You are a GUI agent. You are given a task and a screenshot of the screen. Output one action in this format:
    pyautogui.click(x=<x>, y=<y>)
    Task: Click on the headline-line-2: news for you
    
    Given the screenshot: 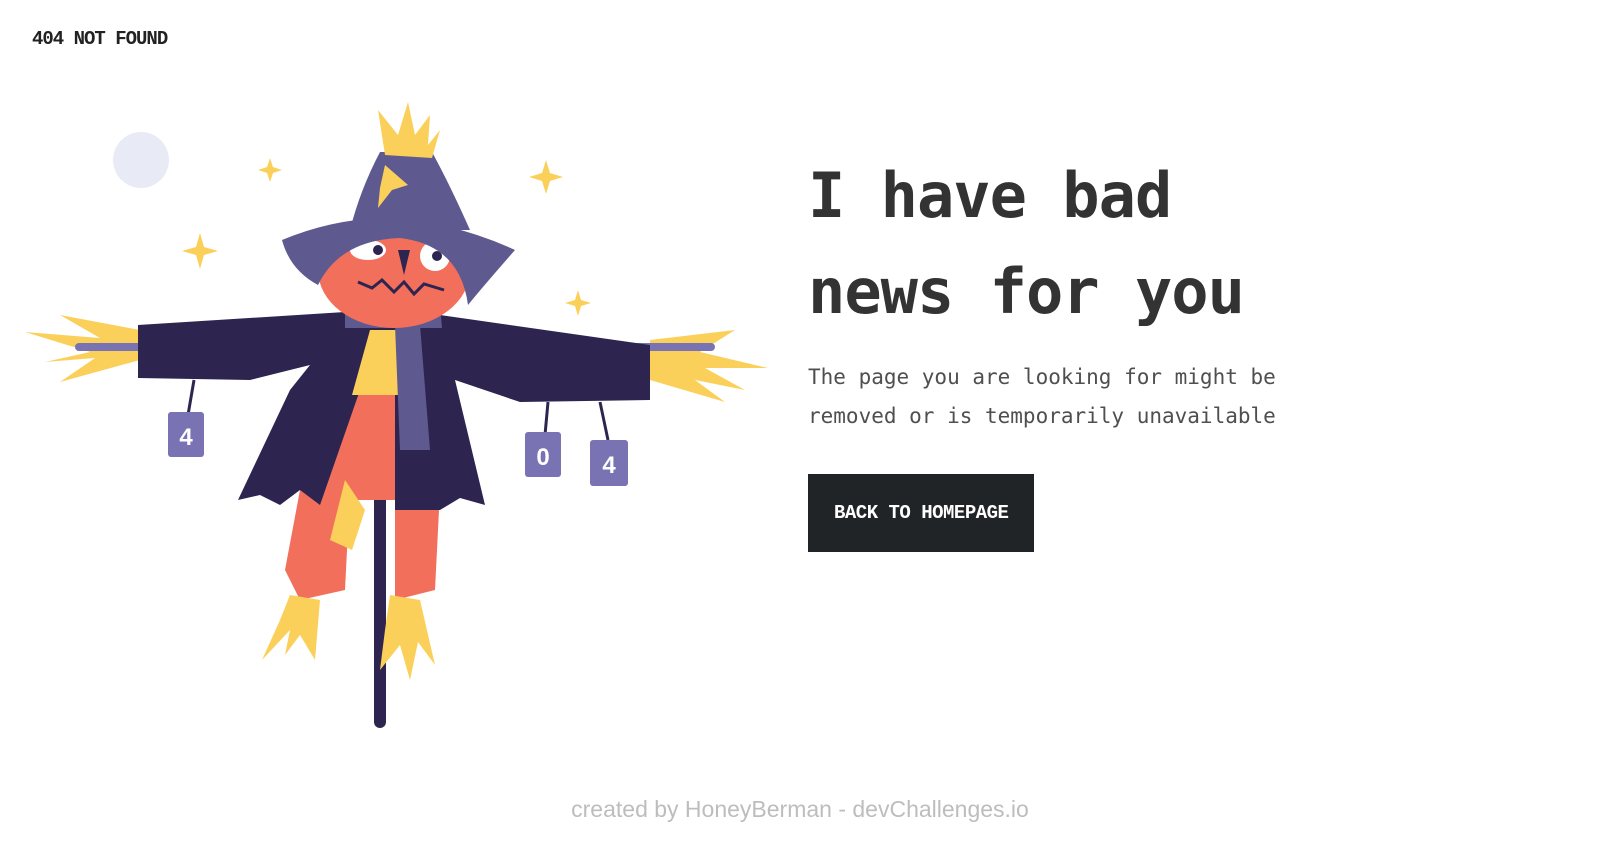 What is the action you would take?
    pyautogui.click(x=1026, y=291)
    